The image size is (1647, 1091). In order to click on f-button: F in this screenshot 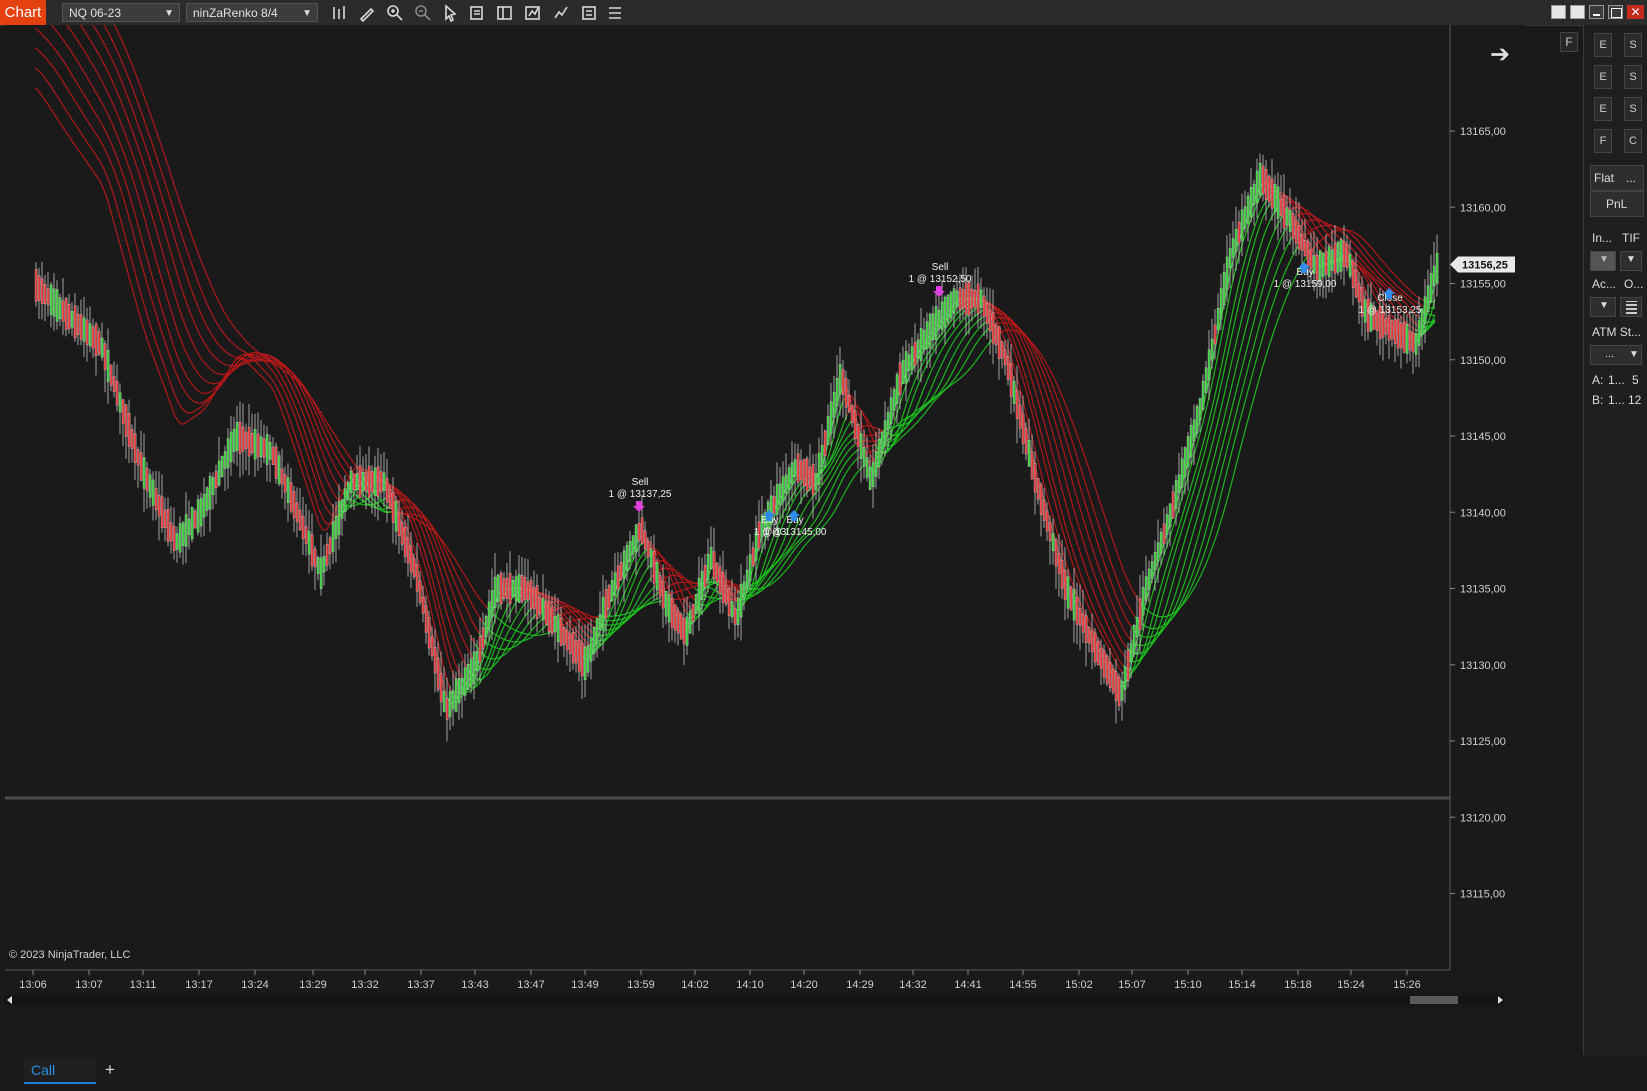, I will do `click(1569, 42)`.